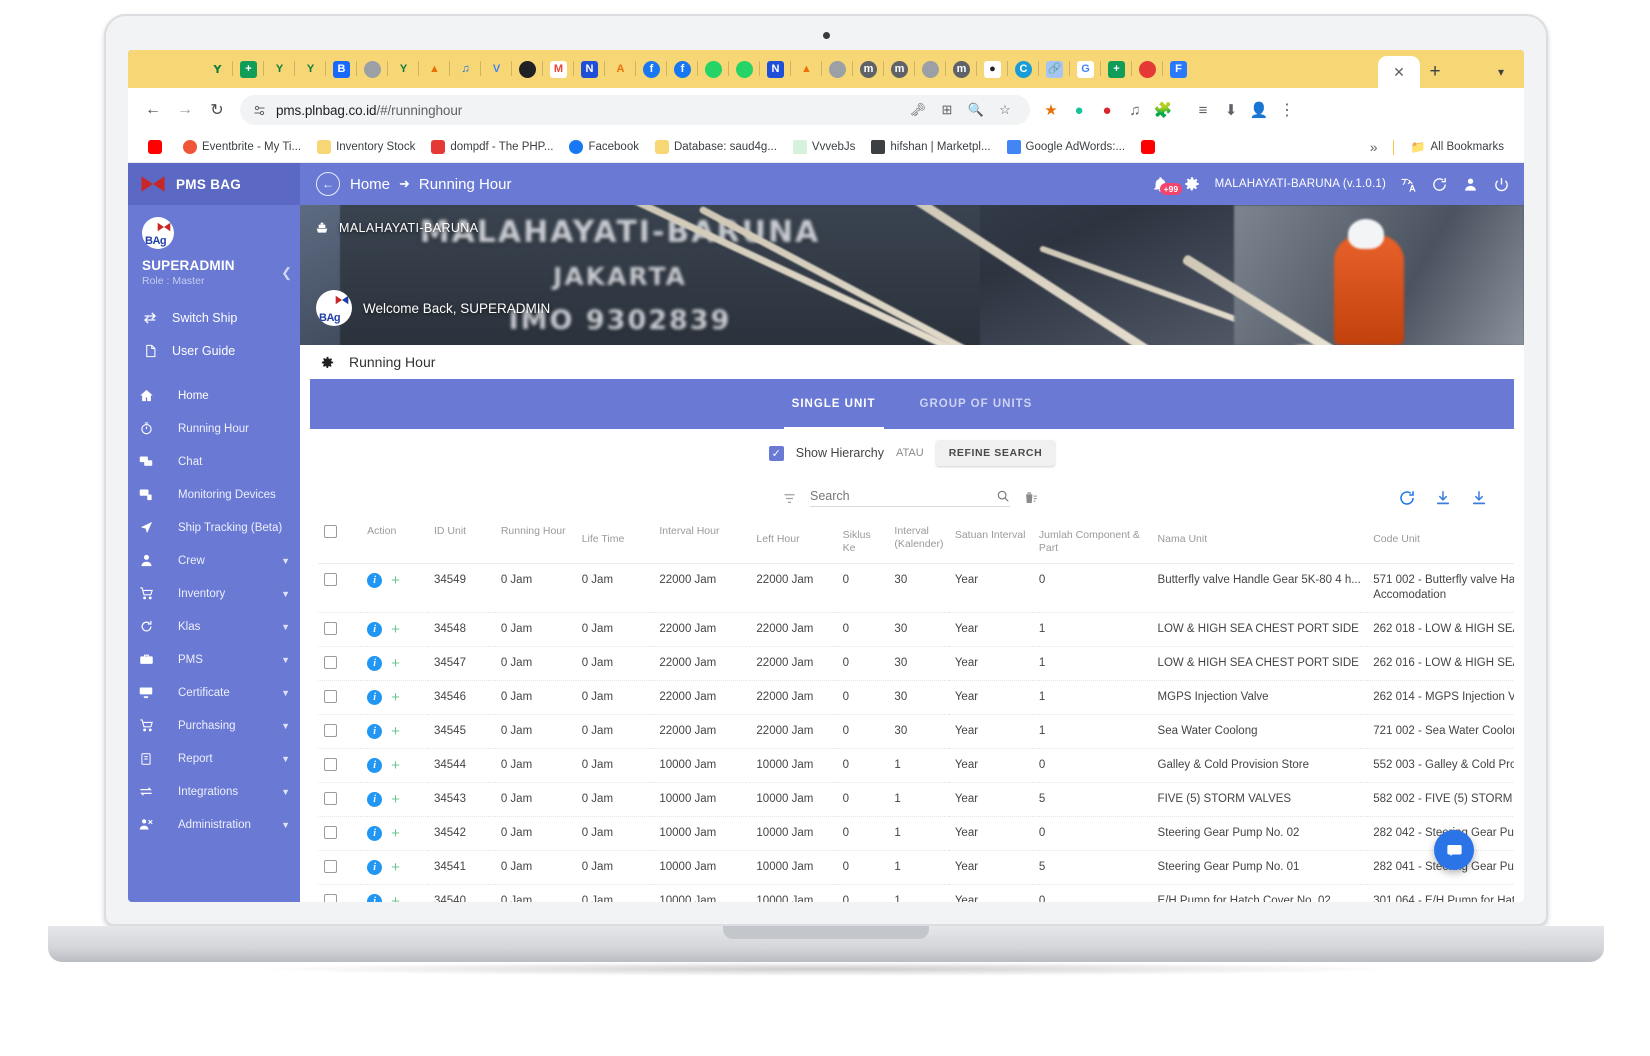  Describe the element at coordinates (1167, 185) in the screenshot. I see `notifications-button: +99` at that location.